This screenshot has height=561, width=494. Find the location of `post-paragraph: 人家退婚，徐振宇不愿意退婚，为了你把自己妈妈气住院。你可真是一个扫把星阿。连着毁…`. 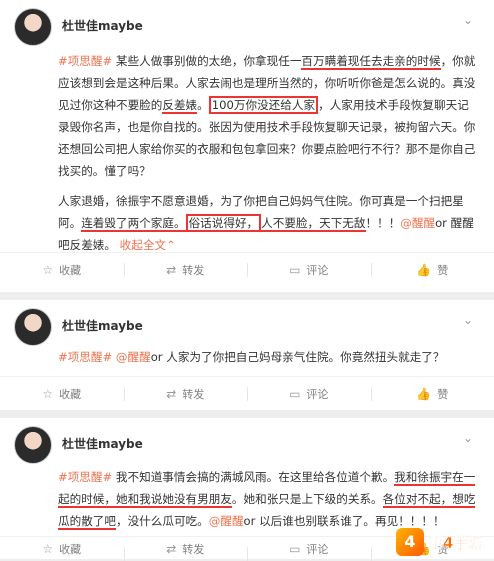

post-paragraph: 人家退婚，徐振宇不愿意退婚，为了你把自己妈妈气住院。你可真是一个扫把星阿。连着毁… is located at coordinates (269, 223).